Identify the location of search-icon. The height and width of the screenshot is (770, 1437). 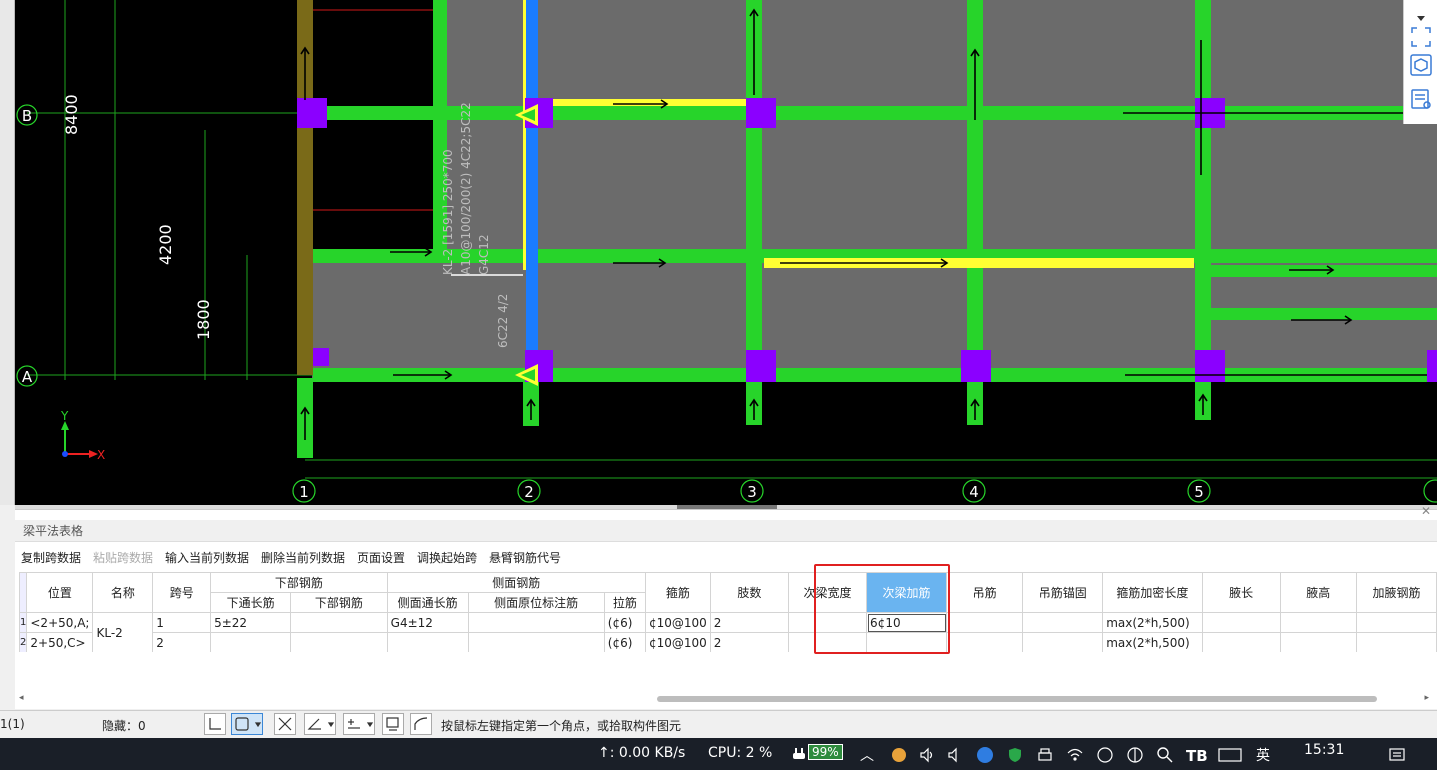
(1165, 755).